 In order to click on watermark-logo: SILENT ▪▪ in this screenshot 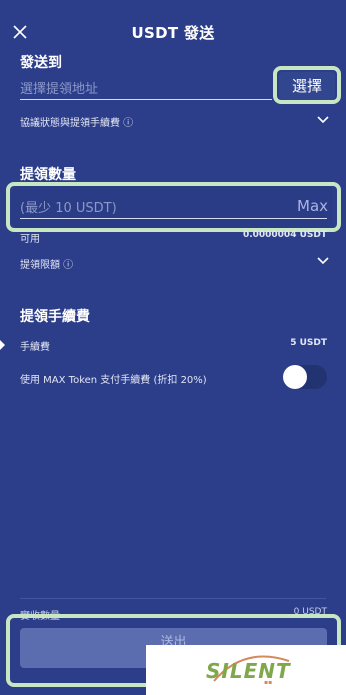, I will do `click(246, 670)`.